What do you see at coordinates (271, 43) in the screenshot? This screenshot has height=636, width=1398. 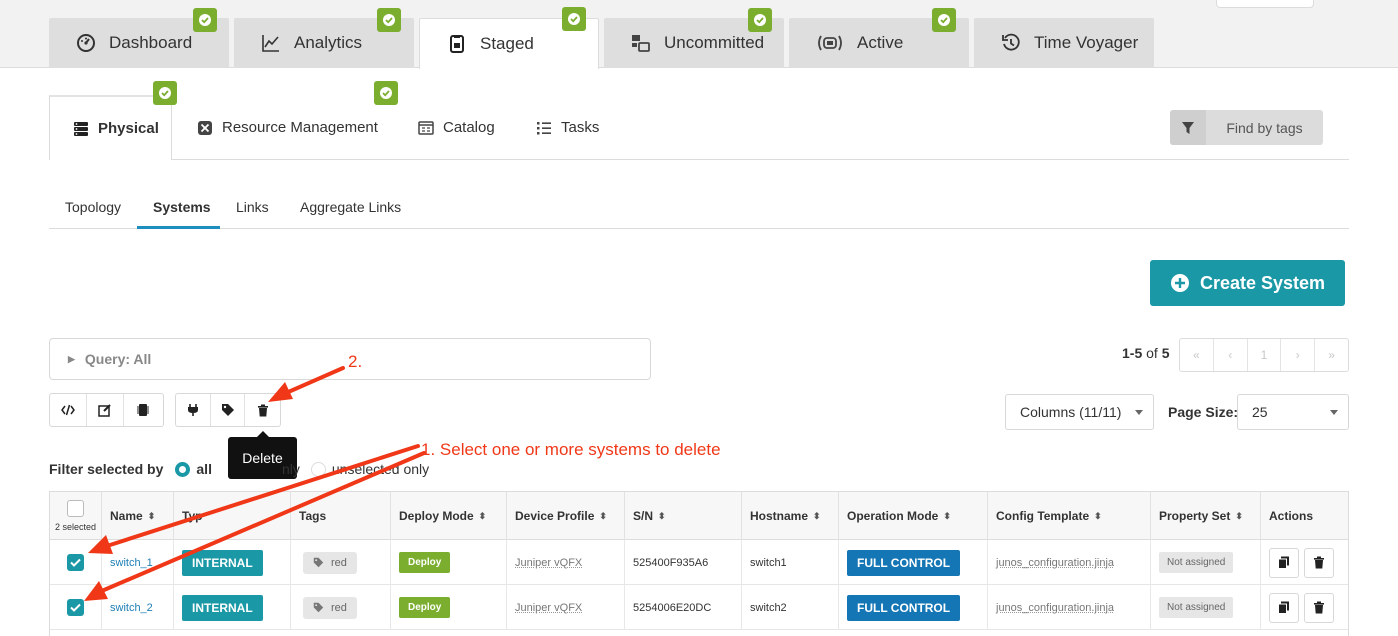 I see `line-chart-icon` at bounding box center [271, 43].